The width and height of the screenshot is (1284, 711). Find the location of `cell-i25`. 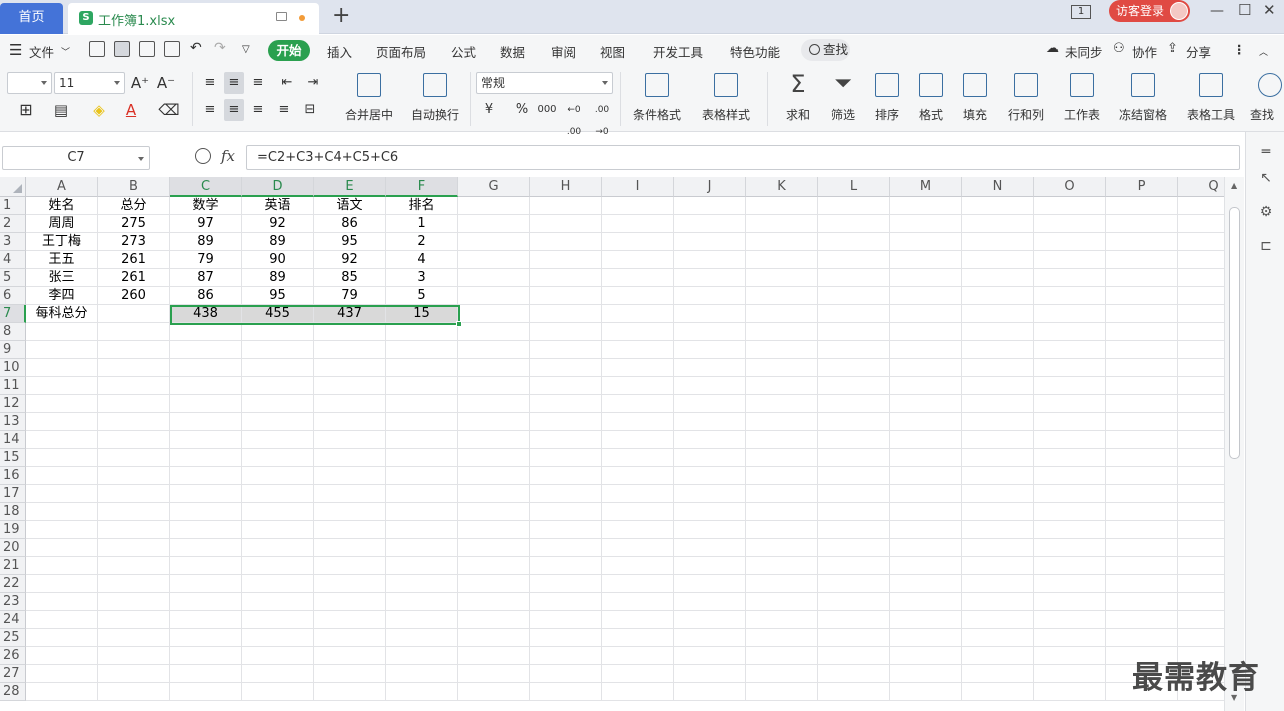

cell-i25 is located at coordinates (638, 638).